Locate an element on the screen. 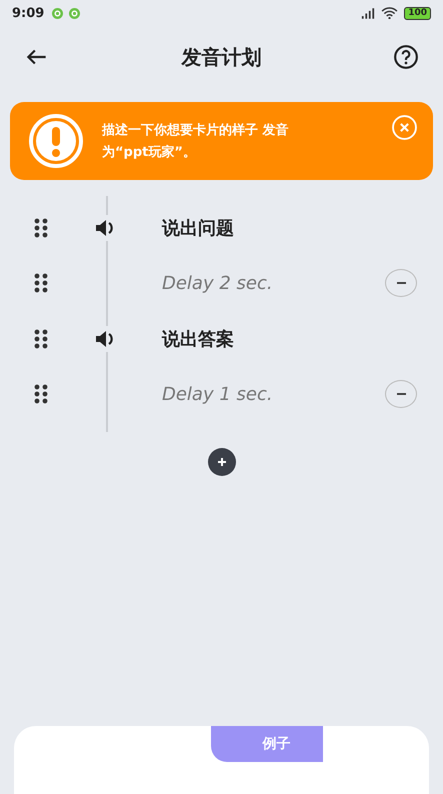 The image size is (443, 794). wifi-icon is located at coordinates (389, 13).